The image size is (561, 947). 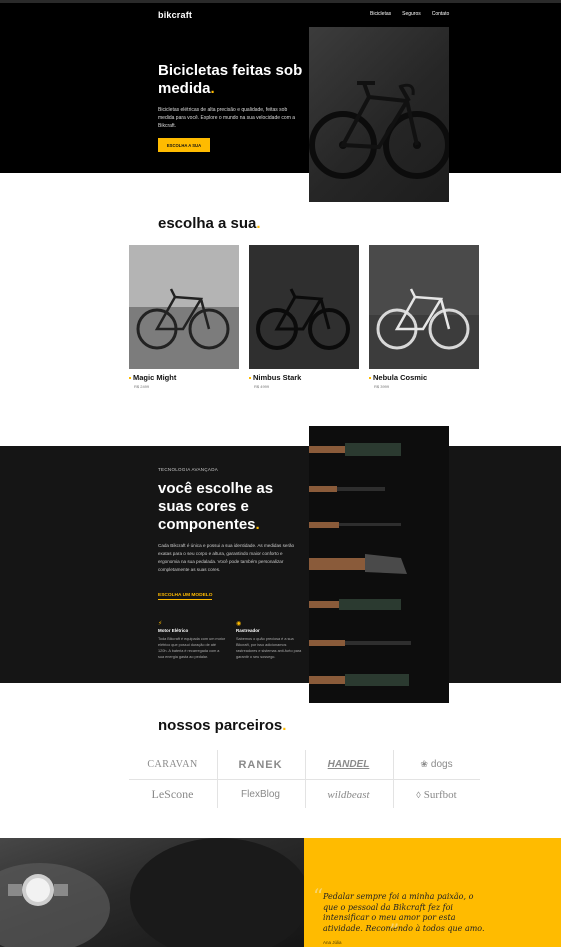 What do you see at coordinates (418, 794) in the screenshot?
I see `leaf-icon: ◊` at bounding box center [418, 794].